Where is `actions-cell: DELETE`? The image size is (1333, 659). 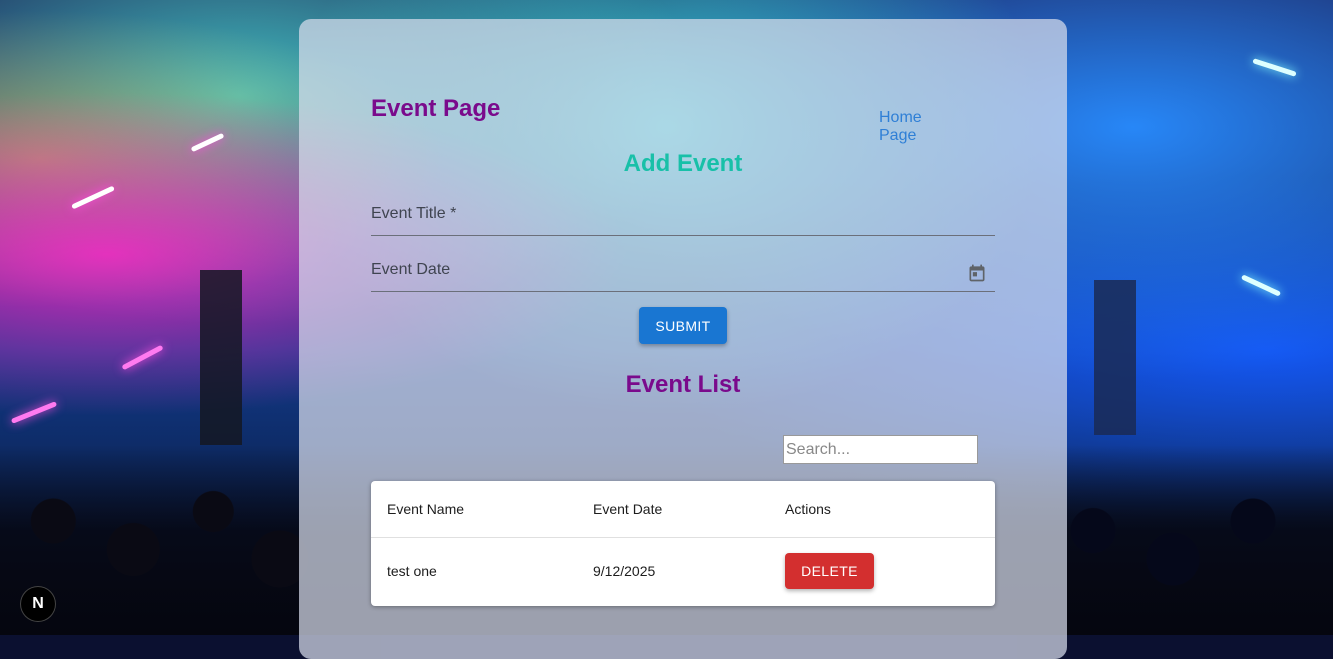
actions-cell: DELETE is located at coordinates (882, 571).